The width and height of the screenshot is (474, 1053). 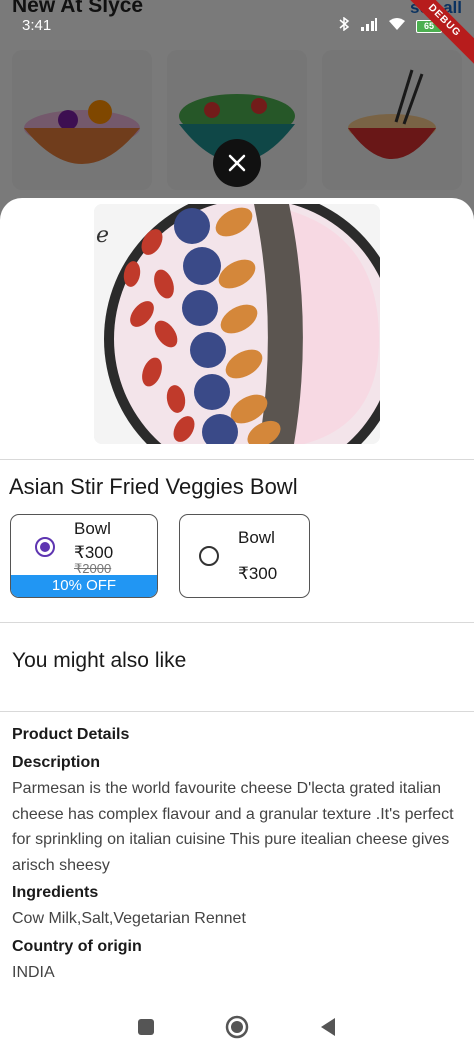 What do you see at coordinates (84, 586) in the screenshot?
I see `discount-badge: 10% OFF` at bounding box center [84, 586].